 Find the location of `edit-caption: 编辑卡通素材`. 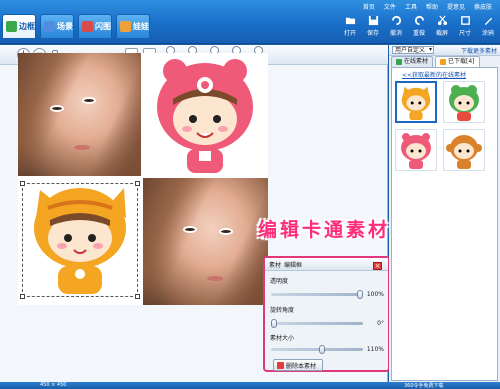

edit-caption: 编辑卡通素材 is located at coordinates (324, 230).